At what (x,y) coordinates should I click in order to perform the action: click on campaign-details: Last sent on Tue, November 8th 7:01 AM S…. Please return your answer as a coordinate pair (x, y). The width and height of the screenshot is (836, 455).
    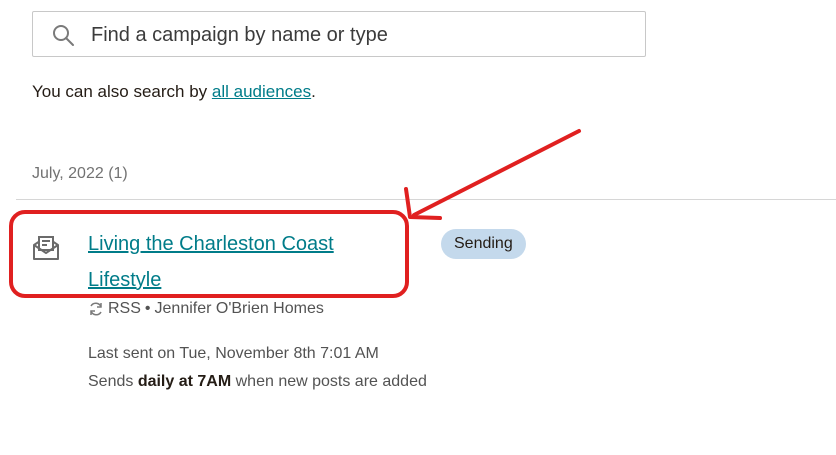
    Looking at the image, I should click on (258, 368).